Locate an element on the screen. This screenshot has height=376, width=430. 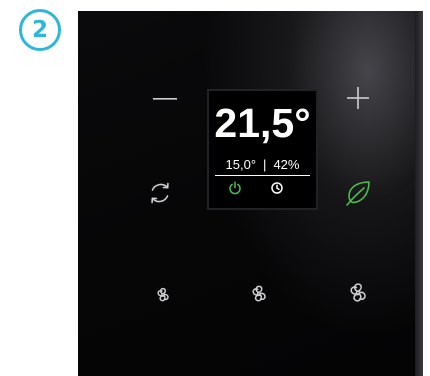
current-temperature: 21,5° is located at coordinates (262, 123).